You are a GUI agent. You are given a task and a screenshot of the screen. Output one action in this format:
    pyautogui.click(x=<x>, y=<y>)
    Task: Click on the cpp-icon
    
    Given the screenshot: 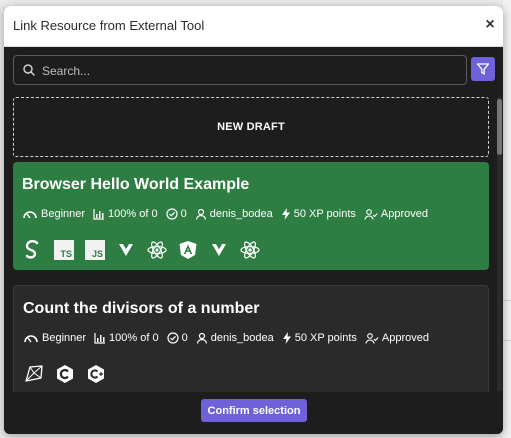 What is the action you would take?
    pyautogui.click(x=96, y=374)
    